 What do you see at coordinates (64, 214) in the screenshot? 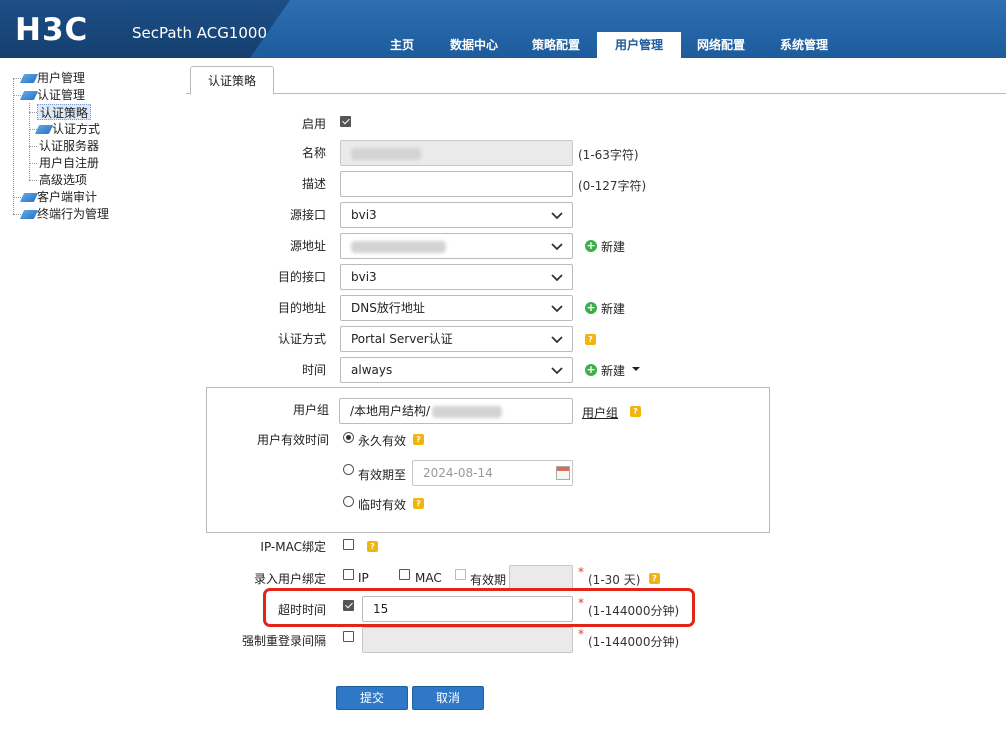
I see `sidebar-item-terminal-behavior: 终端行为管理` at bounding box center [64, 214].